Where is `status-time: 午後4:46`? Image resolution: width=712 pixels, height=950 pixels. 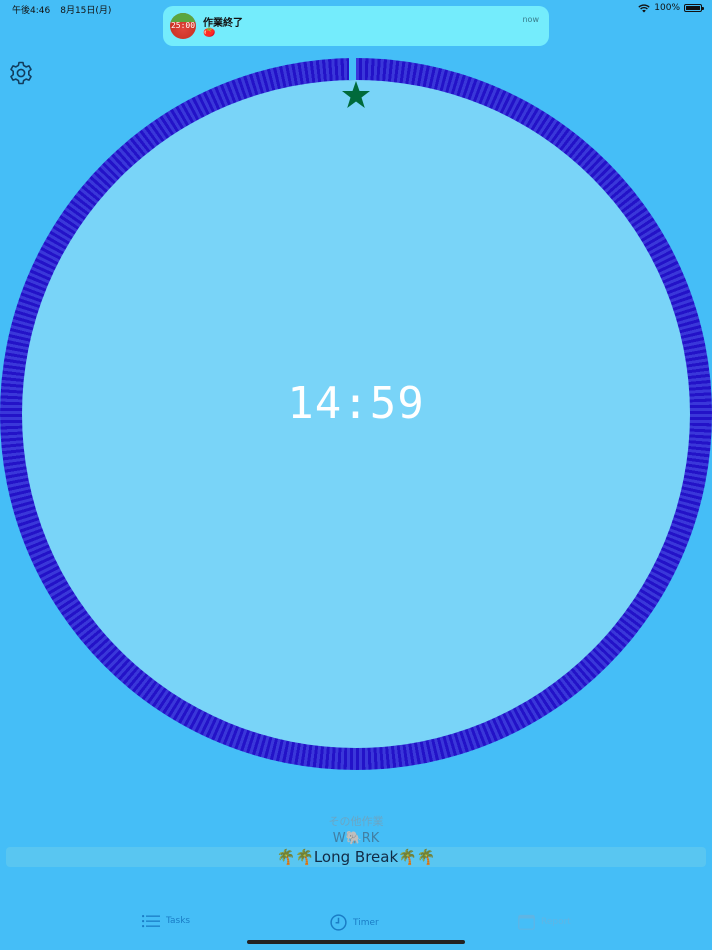 status-time: 午後4:46 is located at coordinates (31, 11).